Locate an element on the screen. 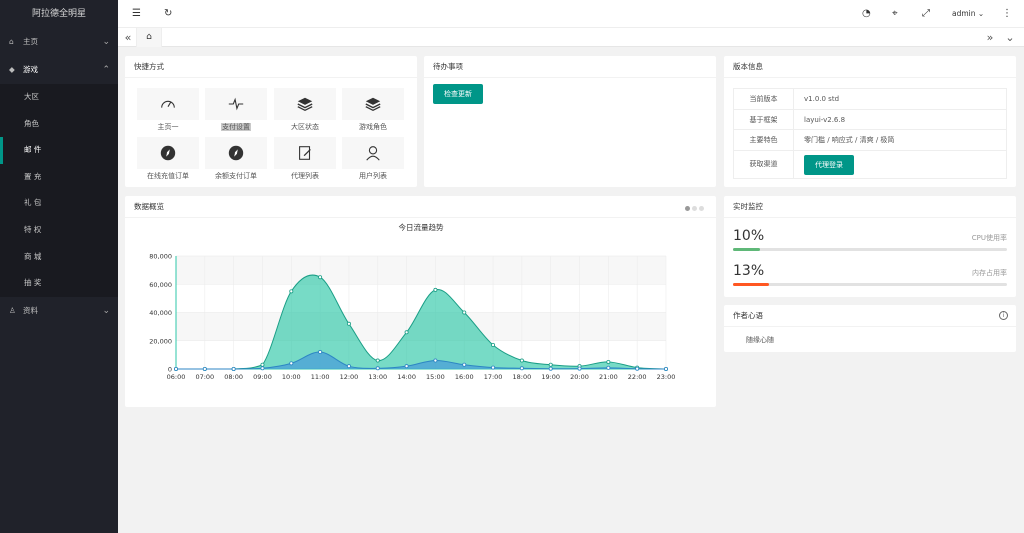  y-tick-label: 80,000 is located at coordinates (160, 257).